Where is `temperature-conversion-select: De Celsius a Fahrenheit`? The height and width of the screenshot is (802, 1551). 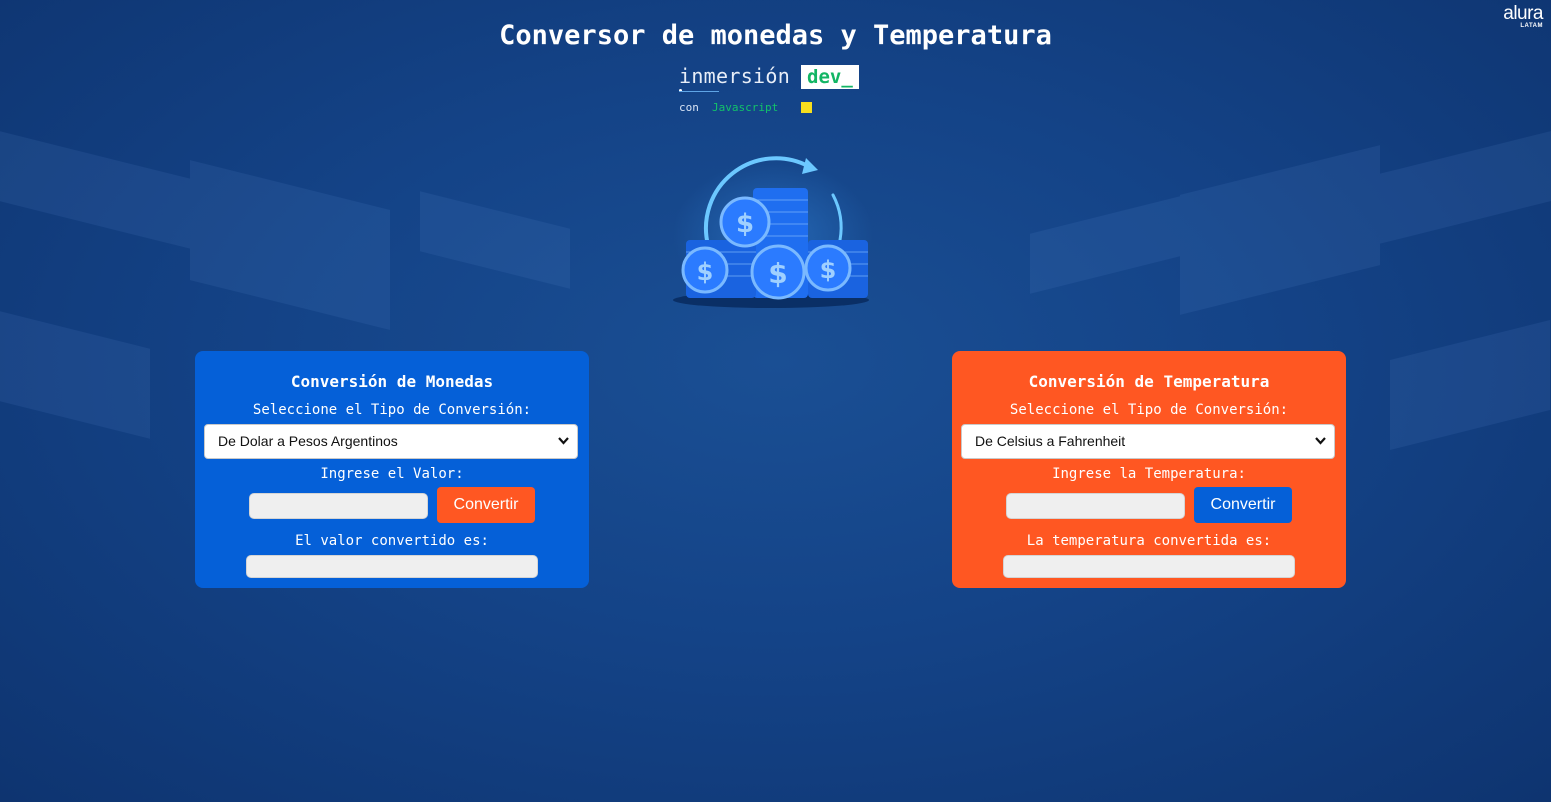
temperature-conversion-select: De Celsius a Fahrenheit is located at coordinates (1148, 441).